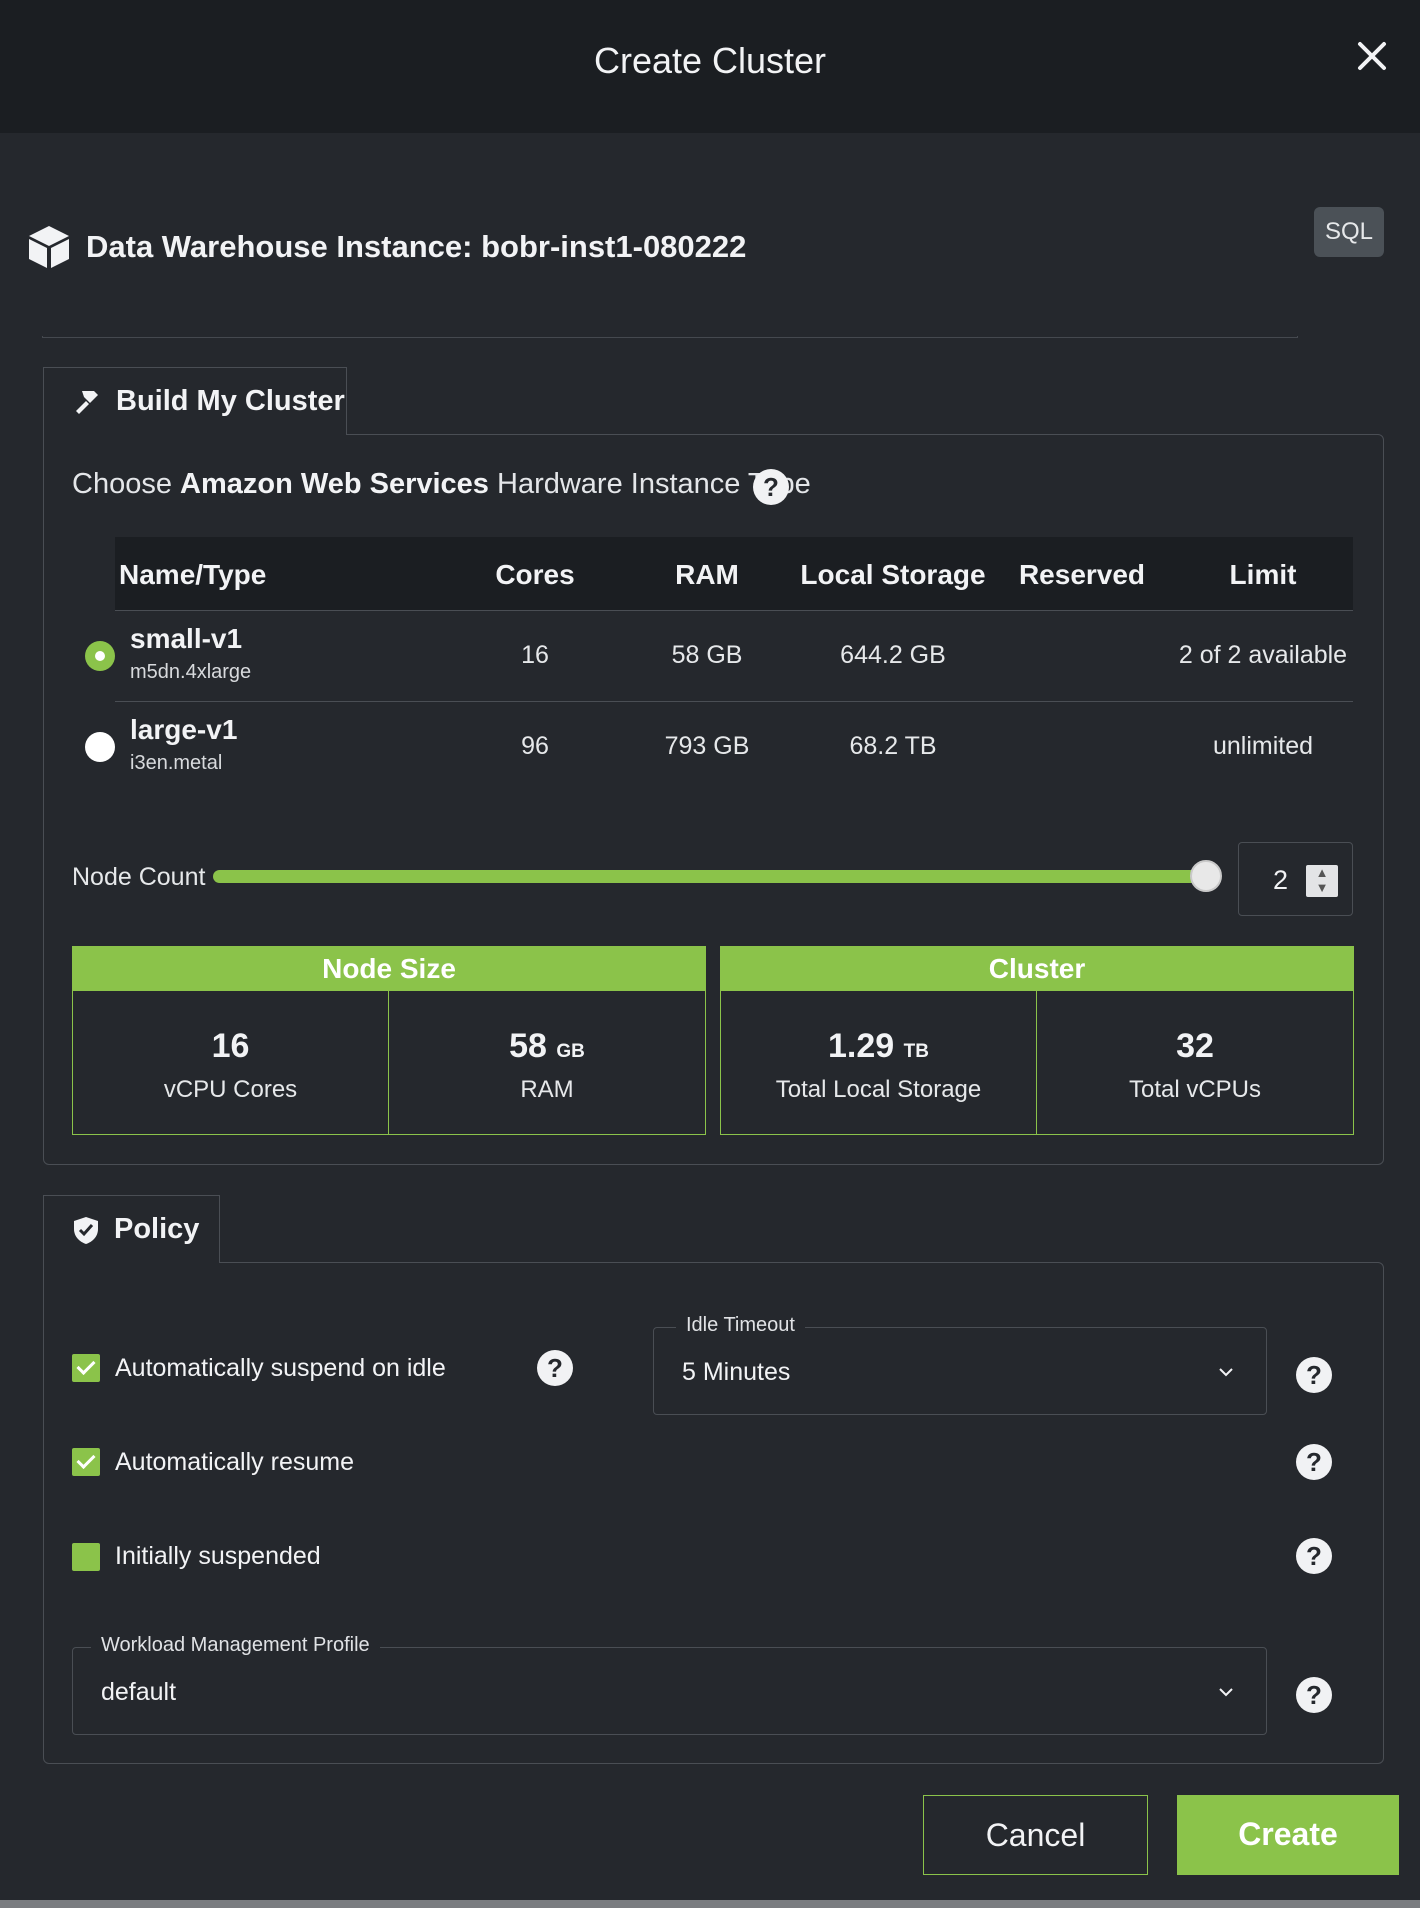 The height and width of the screenshot is (1908, 1420). Describe the element at coordinates (1349, 232) in the screenshot. I see `sql-badge: SQL` at that location.